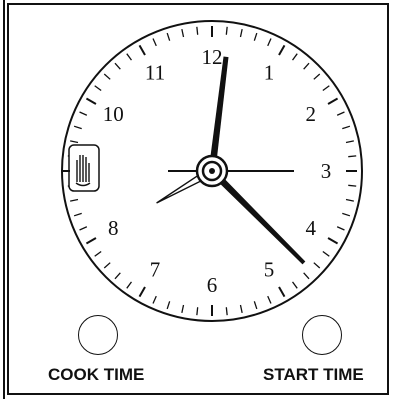  Describe the element at coordinates (269, 72) in the screenshot. I see `clock-number-1: 1` at that location.